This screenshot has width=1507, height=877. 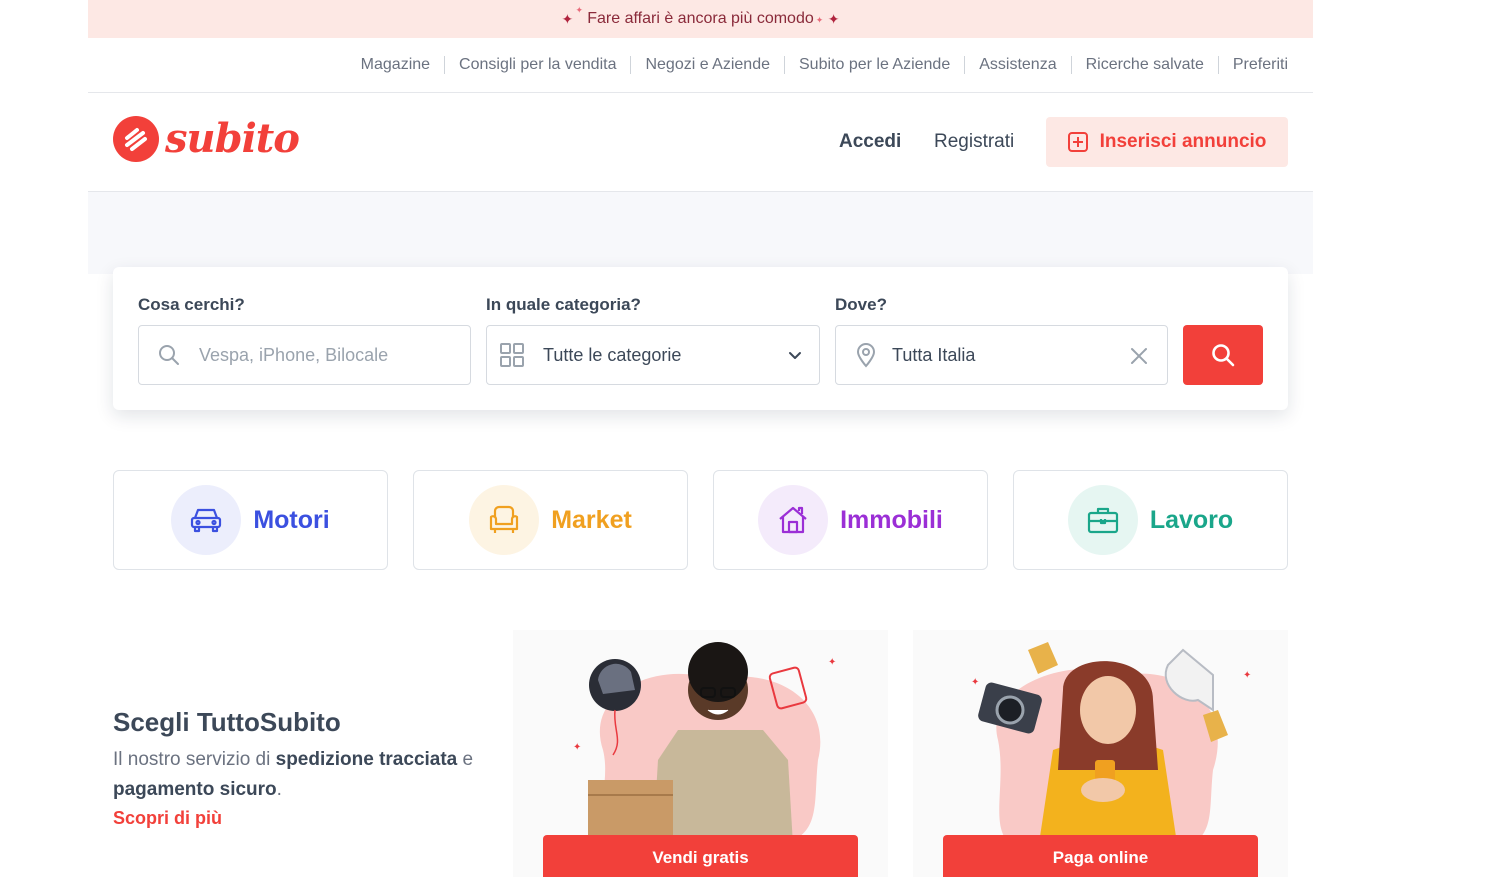 What do you see at coordinates (291, 519) in the screenshot?
I see `category-label: Motori` at bounding box center [291, 519].